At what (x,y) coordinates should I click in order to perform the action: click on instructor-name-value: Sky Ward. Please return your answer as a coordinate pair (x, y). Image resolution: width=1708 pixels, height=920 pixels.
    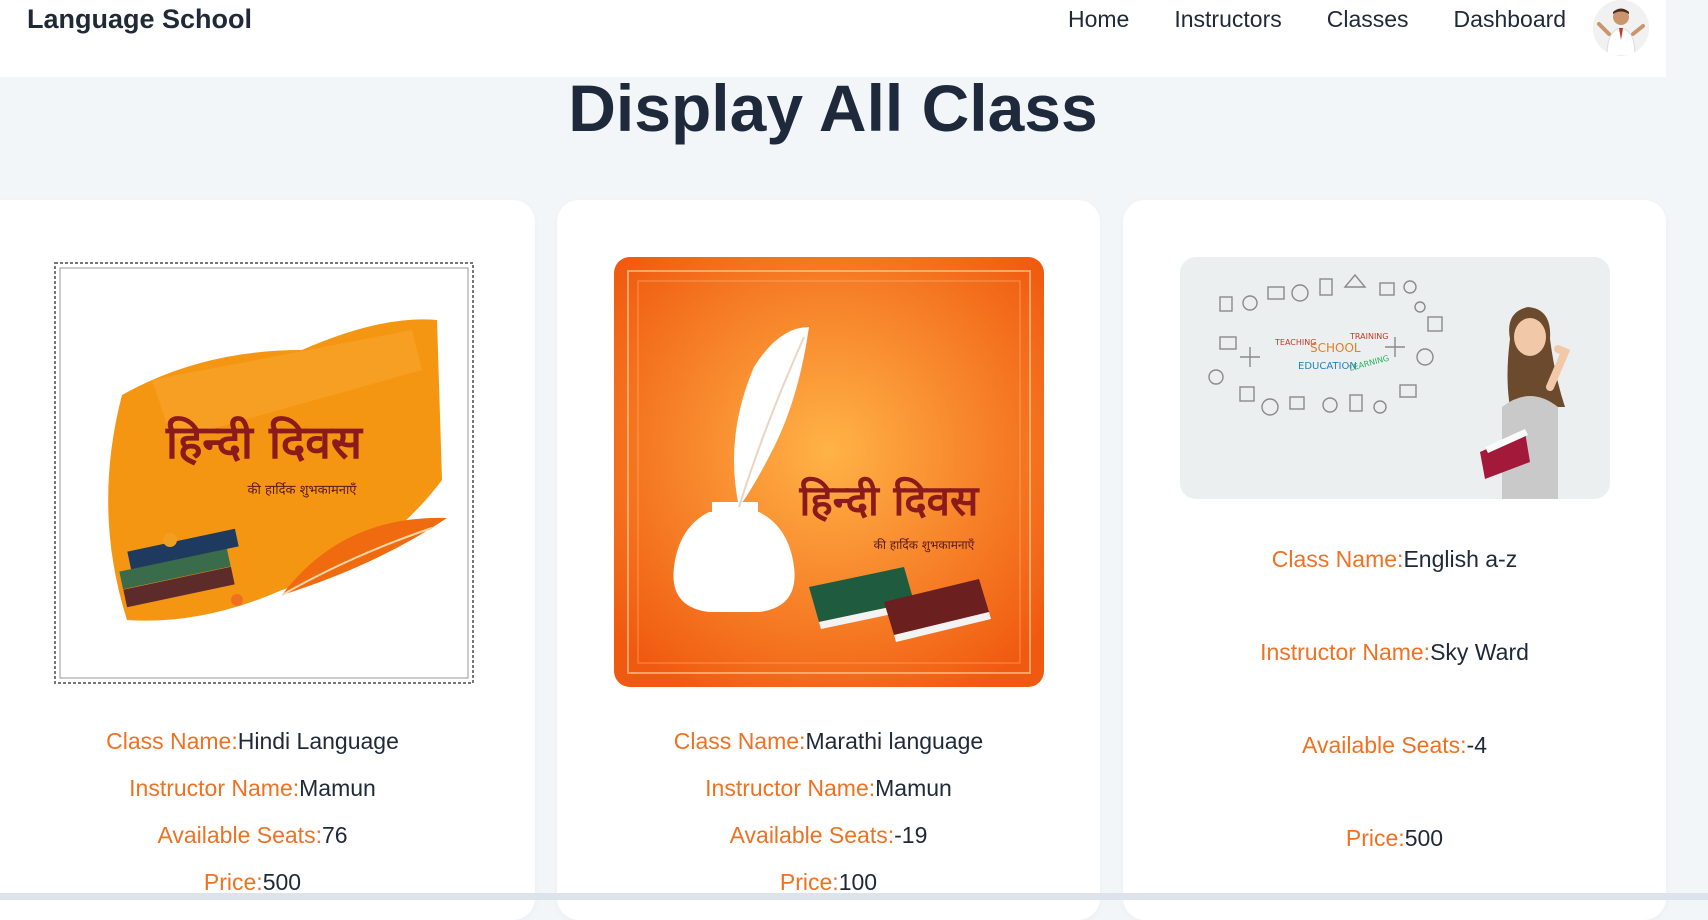
    Looking at the image, I should click on (1479, 652).